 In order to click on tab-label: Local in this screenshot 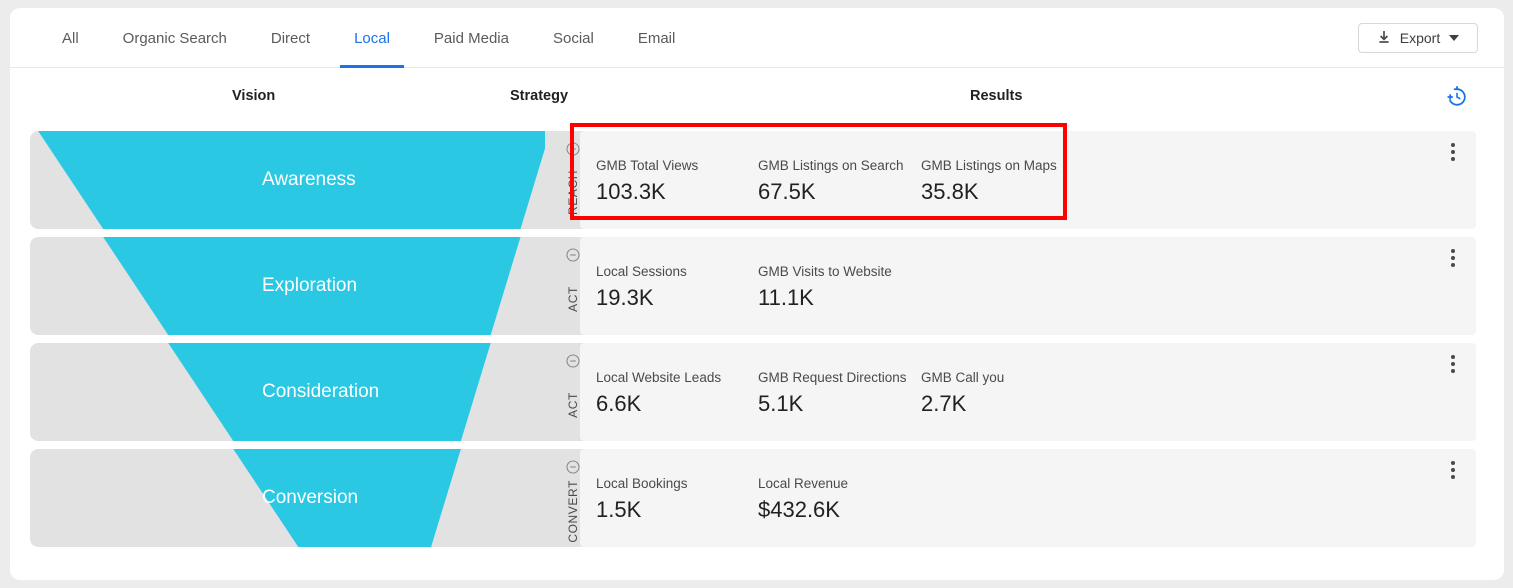, I will do `click(372, 38)`.